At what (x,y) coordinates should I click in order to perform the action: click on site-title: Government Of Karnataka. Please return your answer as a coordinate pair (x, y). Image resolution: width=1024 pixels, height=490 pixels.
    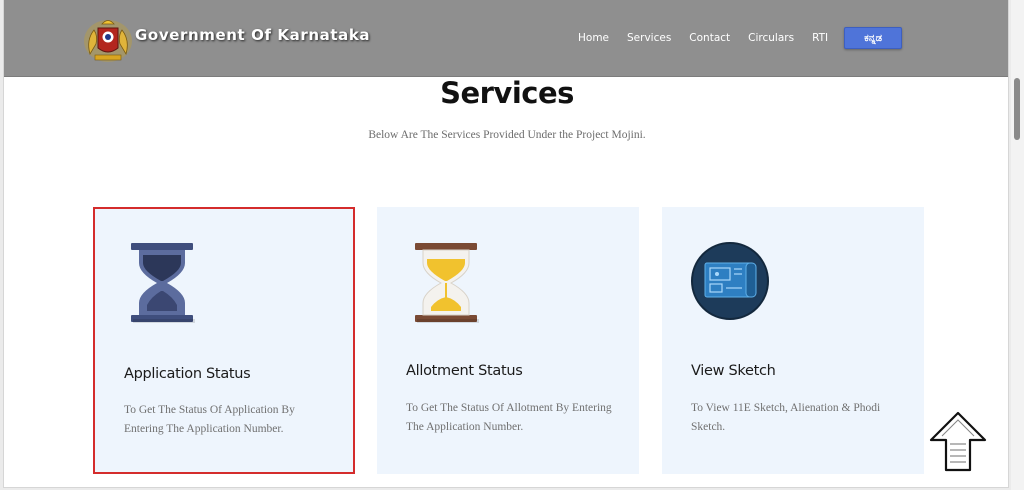
    Looking at the image, I should click on (252, 35).